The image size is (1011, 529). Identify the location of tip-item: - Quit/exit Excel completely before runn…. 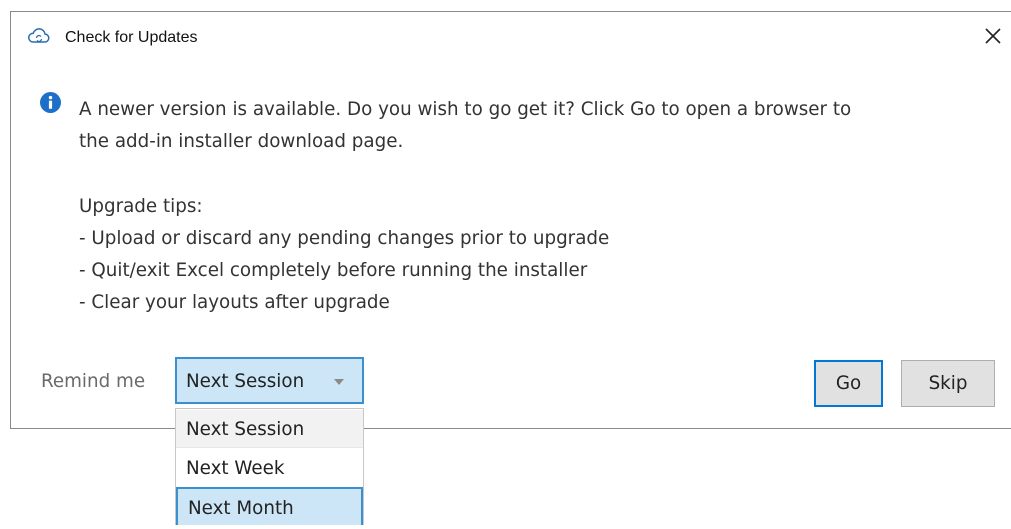
(333, 270).